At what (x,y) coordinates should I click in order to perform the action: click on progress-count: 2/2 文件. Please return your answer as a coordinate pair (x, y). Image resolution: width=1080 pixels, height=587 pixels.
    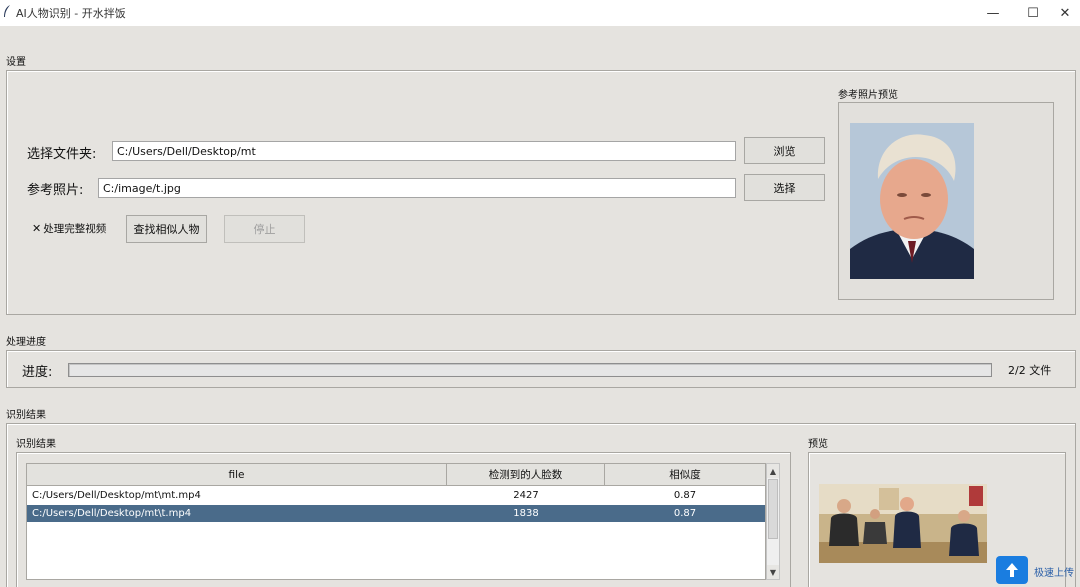
    Looking at the image, I should click on (1030, 370).